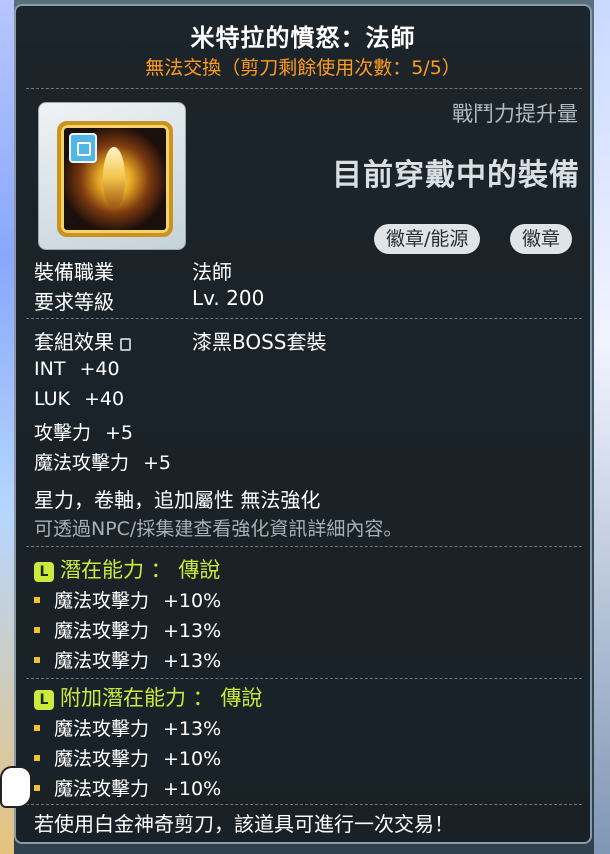 The height and width of the screenshot is (854, 610). What do you see at coordinates (7, 427) in the screenshot?
I see `background-left` at bounding box center [7, 427].